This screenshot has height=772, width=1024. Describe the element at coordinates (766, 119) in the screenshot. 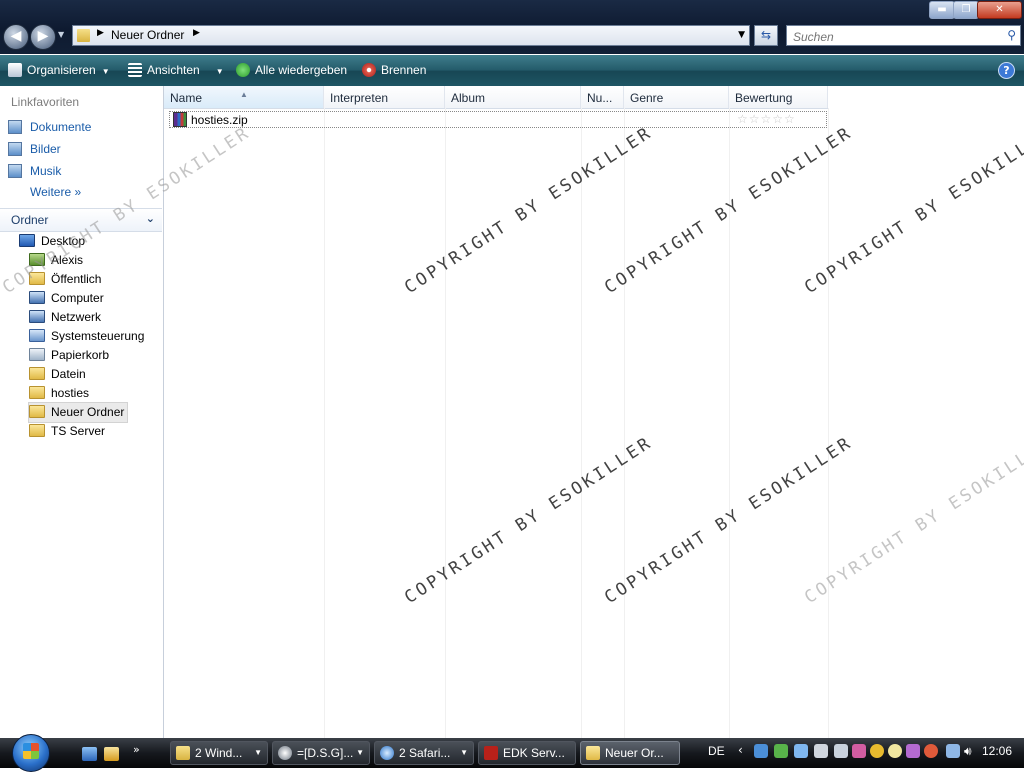

I see `rating-stars: ☆☆☆☆☆` at that location.